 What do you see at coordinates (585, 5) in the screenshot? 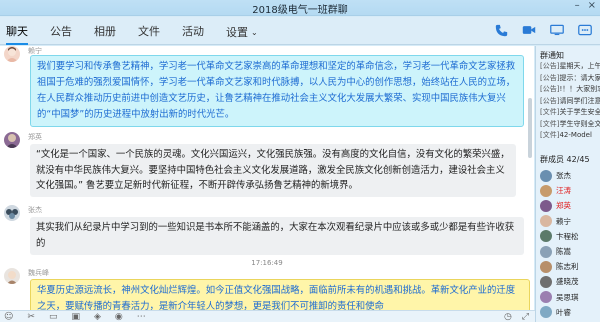
I see `window-controls: – ×` at bounding box center [585, 5].